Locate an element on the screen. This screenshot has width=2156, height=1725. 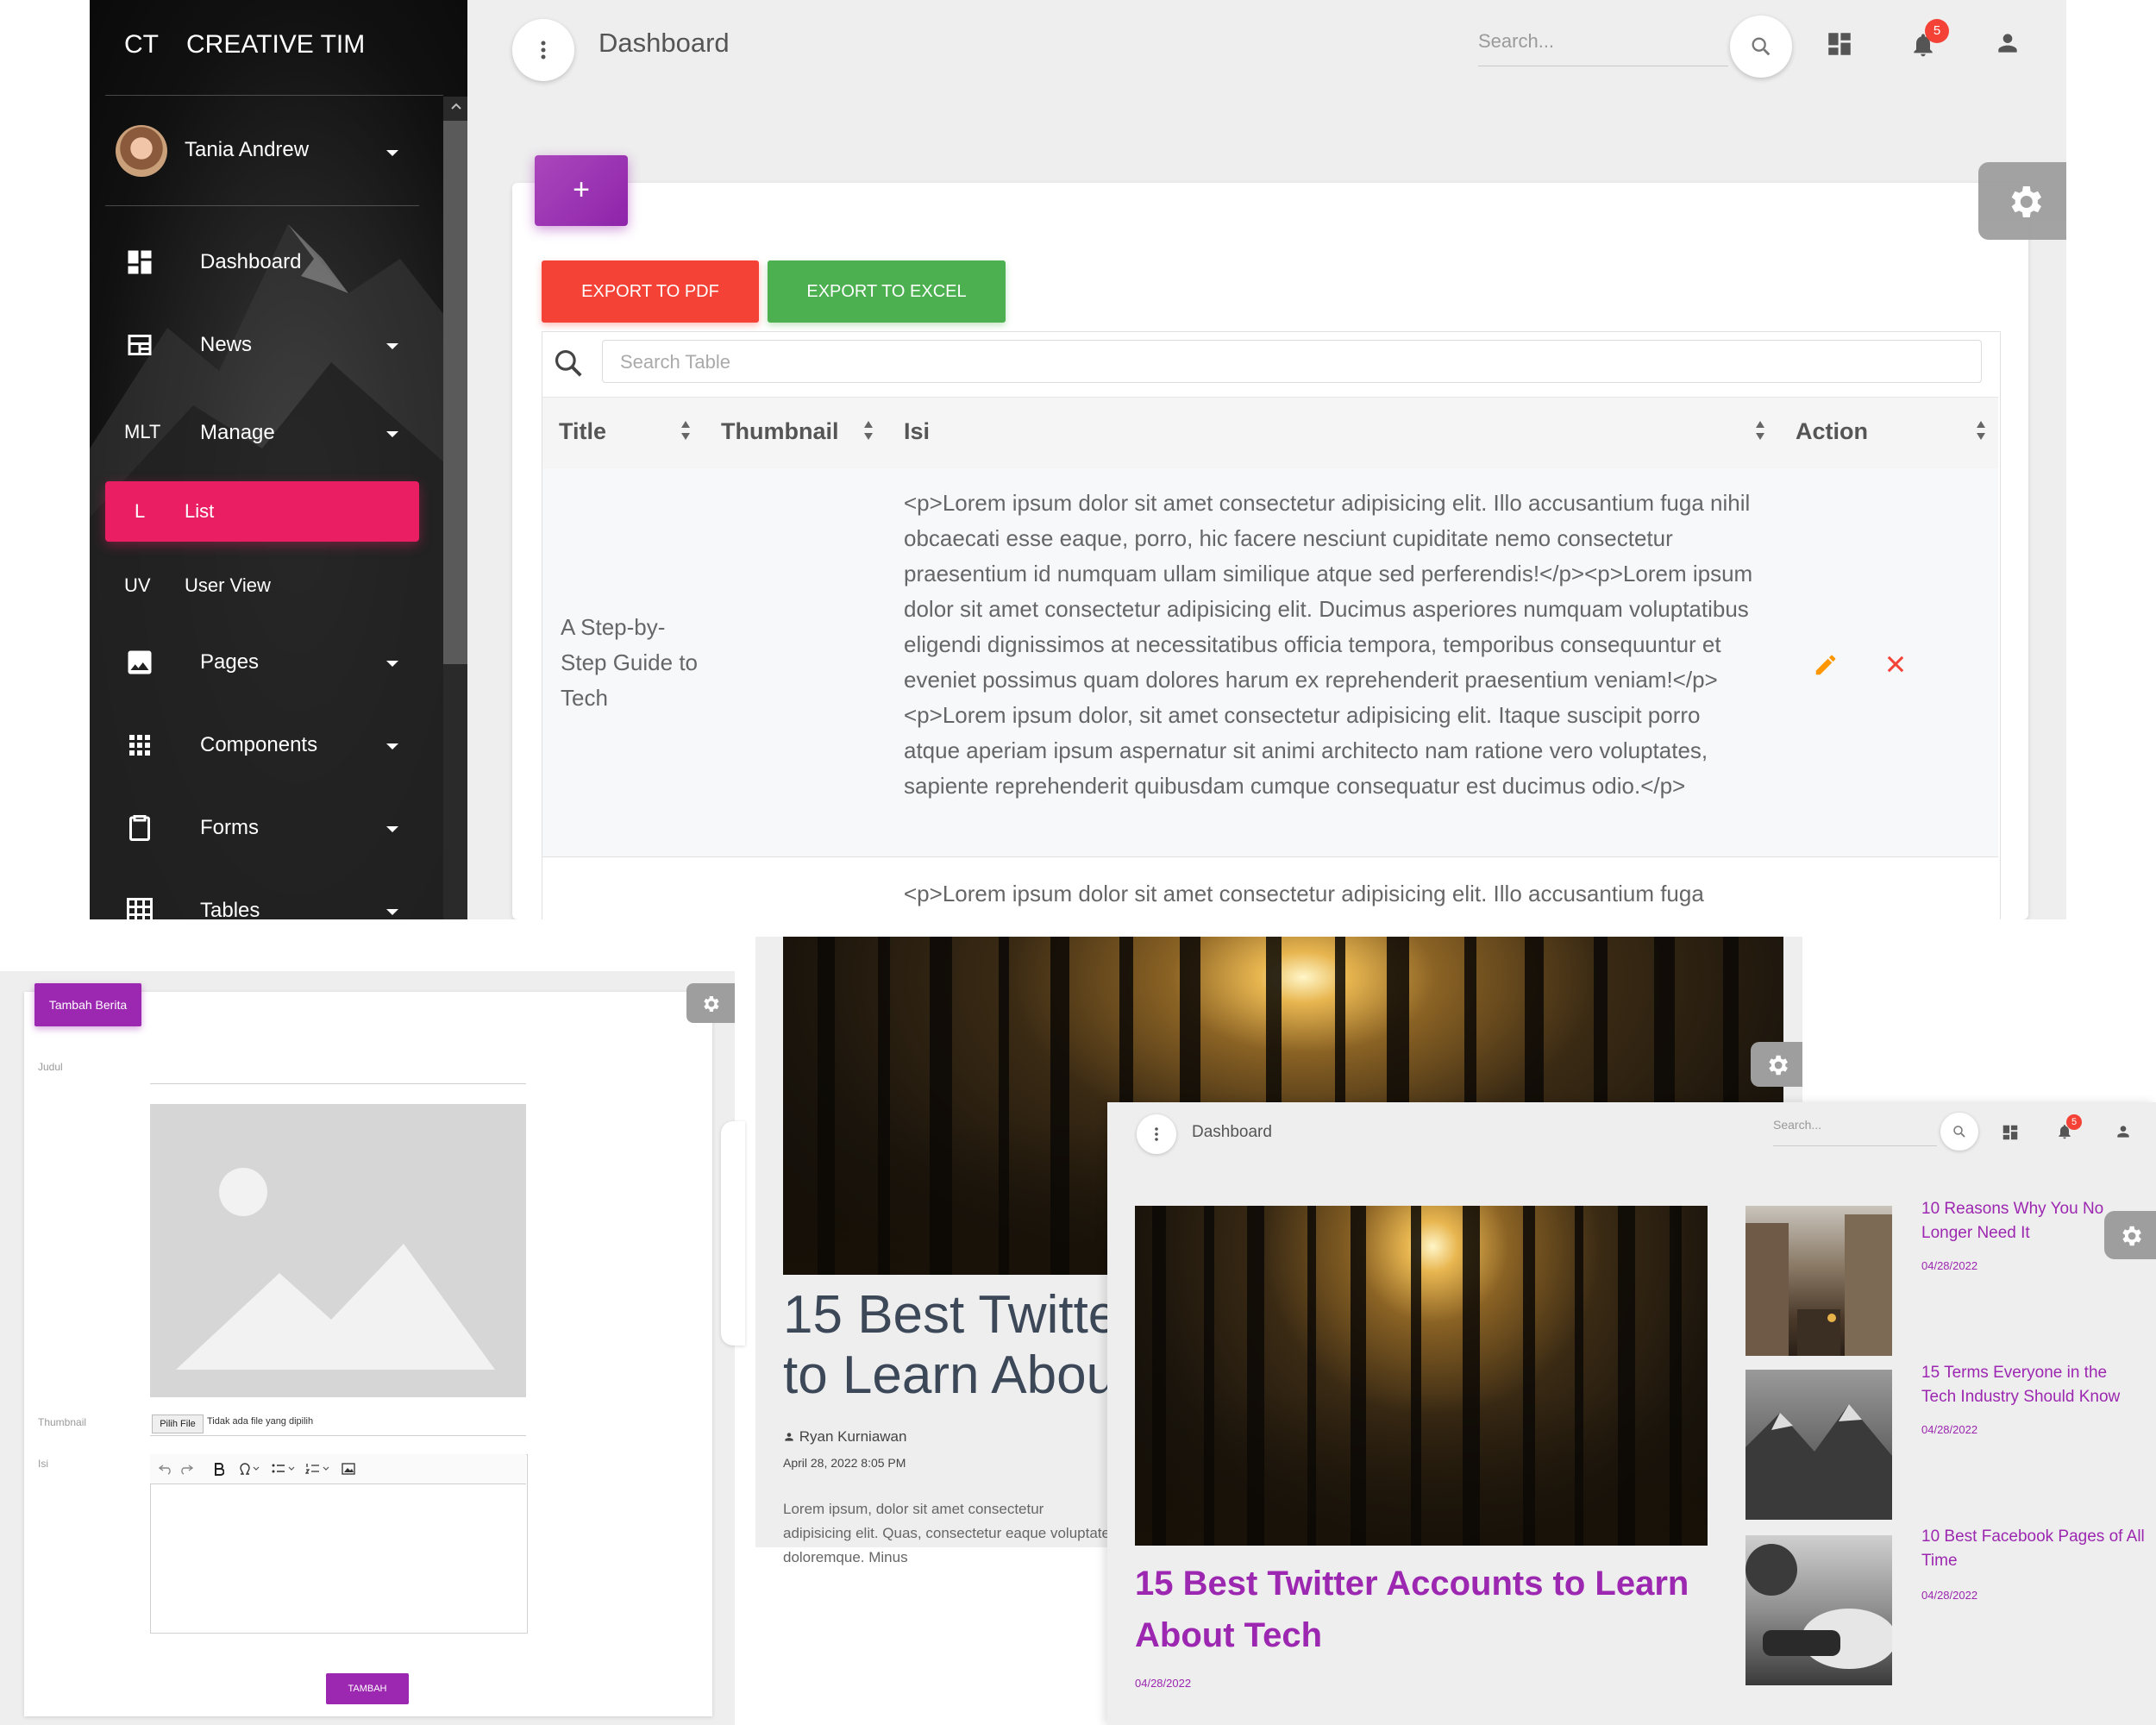
user-name: Tania Andrew is located at coordinates (247, 150).